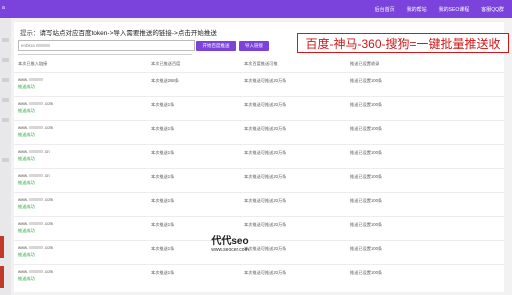  I want to click on col-header-quota: 本次百度推送可推, so click(261, 63).